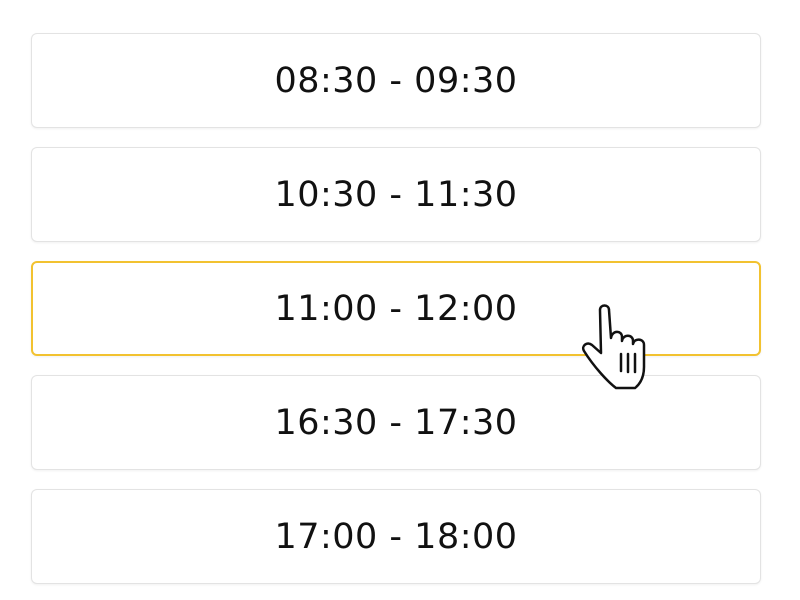 The image size is (800, 600). I want to click on time-slot-1630-1730: 16:30 - 17:30, so click(396, 422).